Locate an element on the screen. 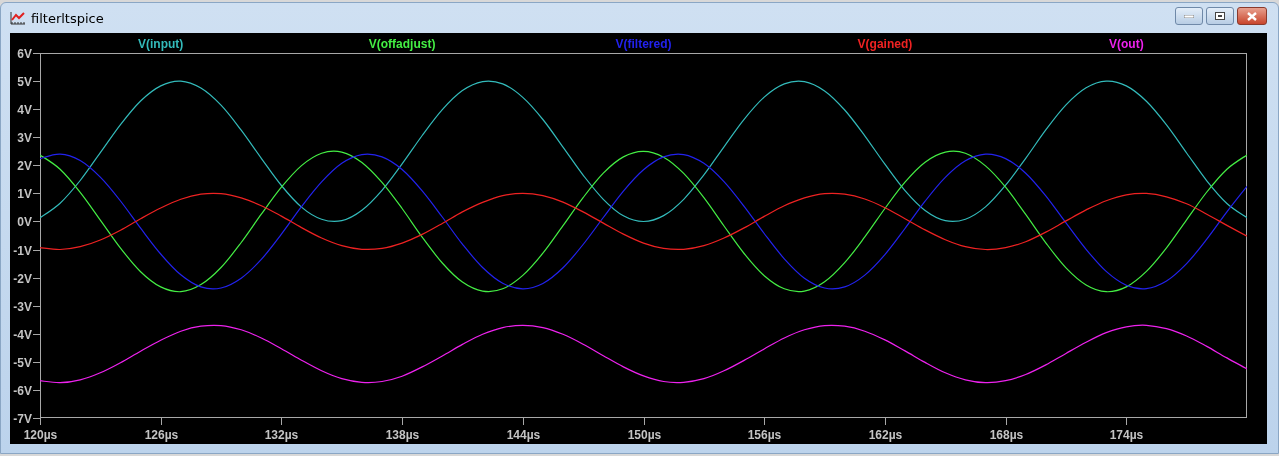  legend-label: V(out) is located at coordinates (1126, 44).